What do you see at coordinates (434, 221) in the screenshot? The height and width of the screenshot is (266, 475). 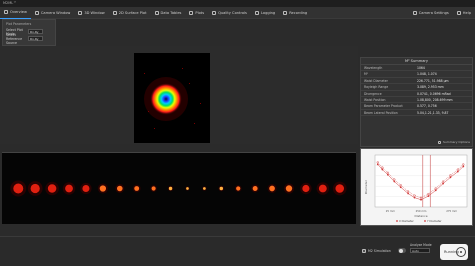 I see `legend-label: Y Diameter` at bounding box center [434, 221].